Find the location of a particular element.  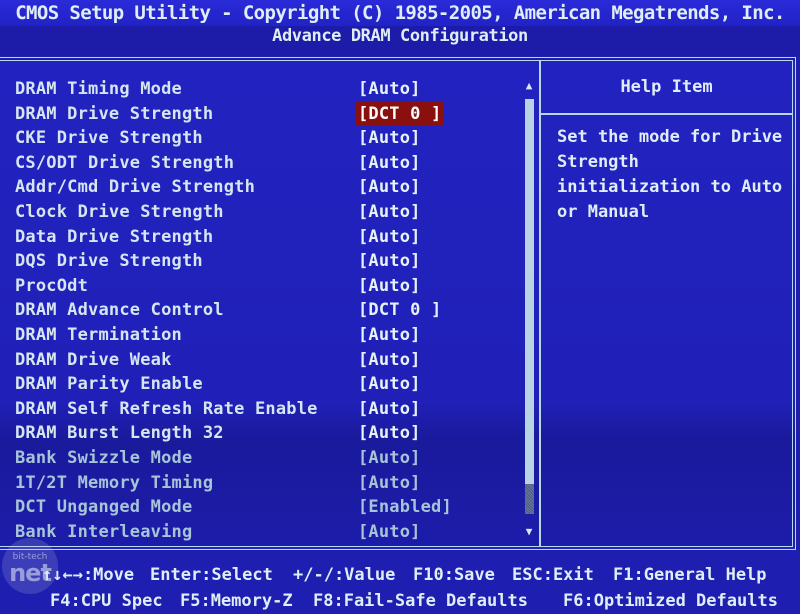

setting-value: [Enabled] is located at coordinates (405, 507).